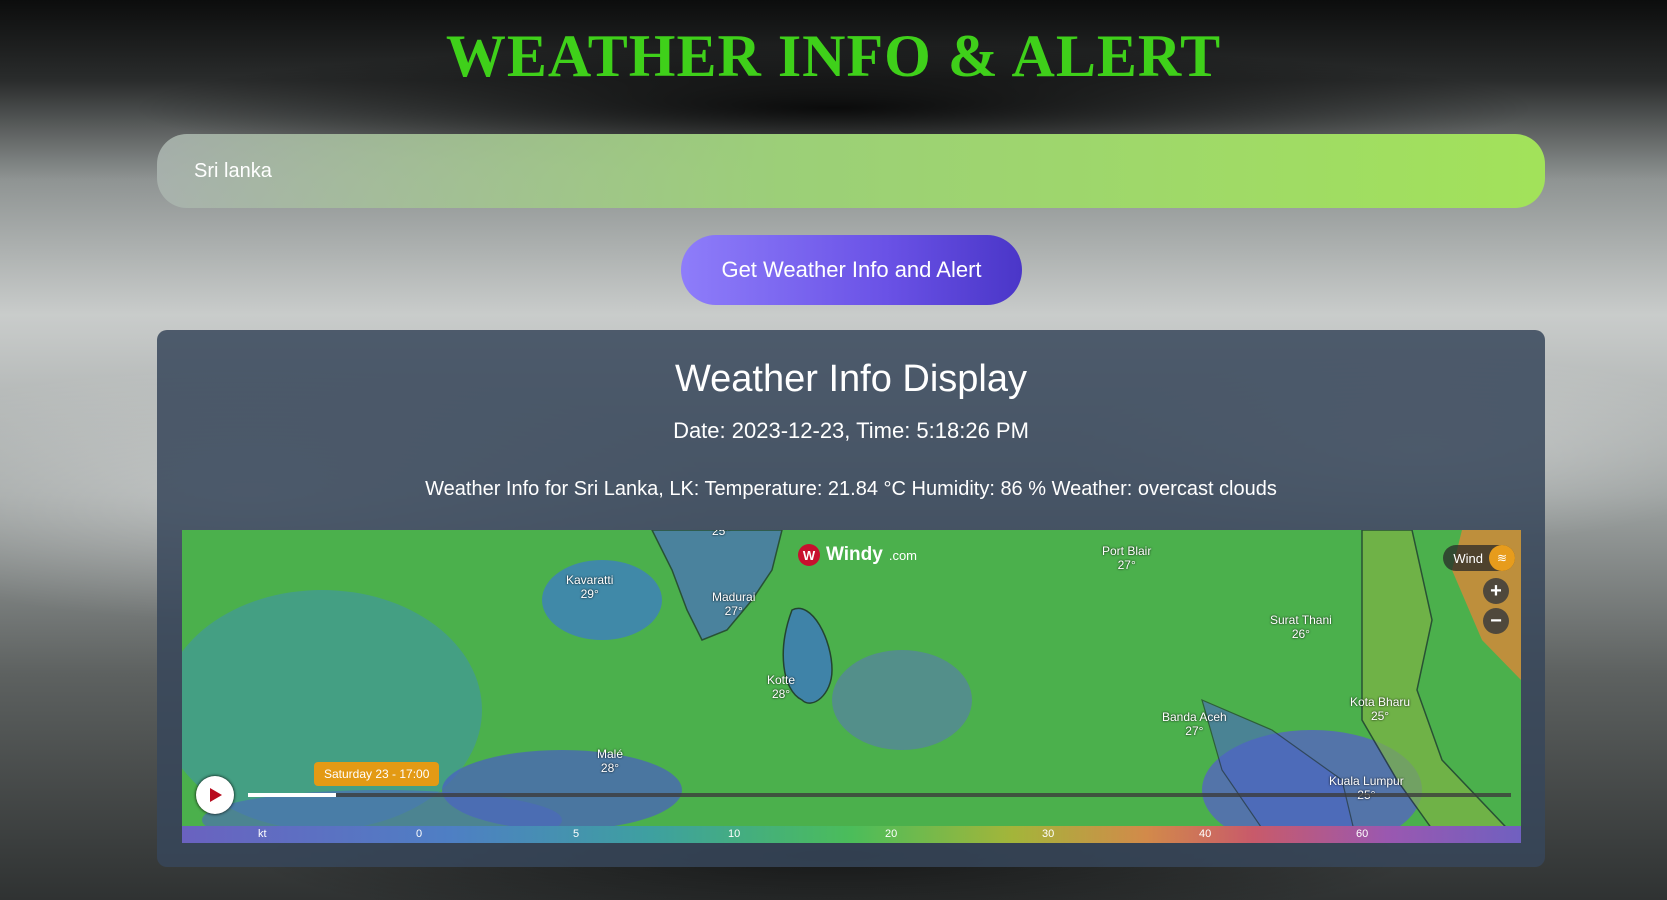  What do you see at coordinates (377, 774) in the screenshot?
I see `time-badge: Saturday 23 - 17:00` at bounding box center [377, 774].